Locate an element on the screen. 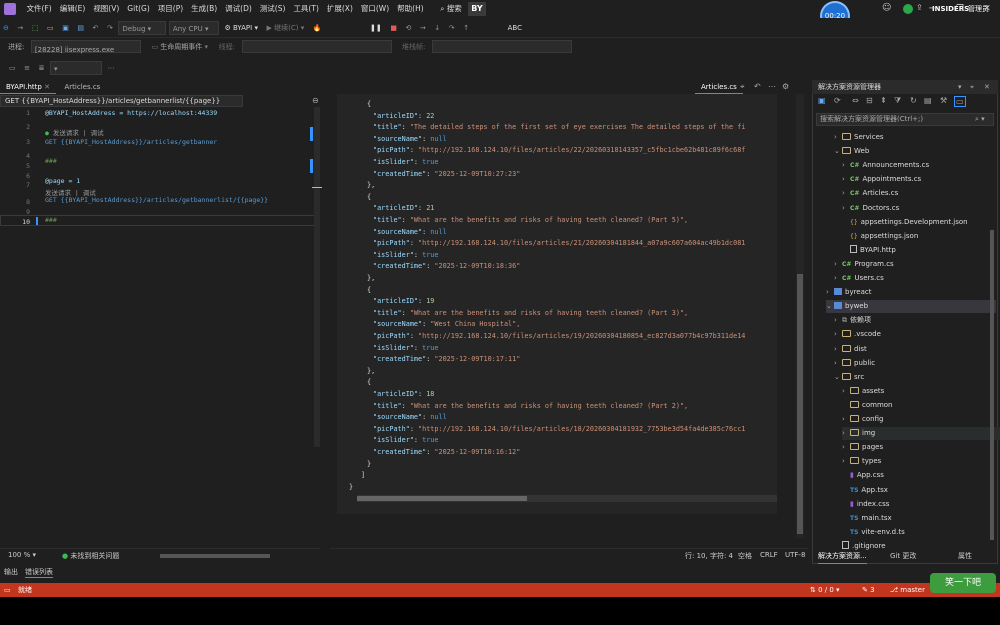  search-box: ⌕ 搜索 is located at coordinates (451, 9).